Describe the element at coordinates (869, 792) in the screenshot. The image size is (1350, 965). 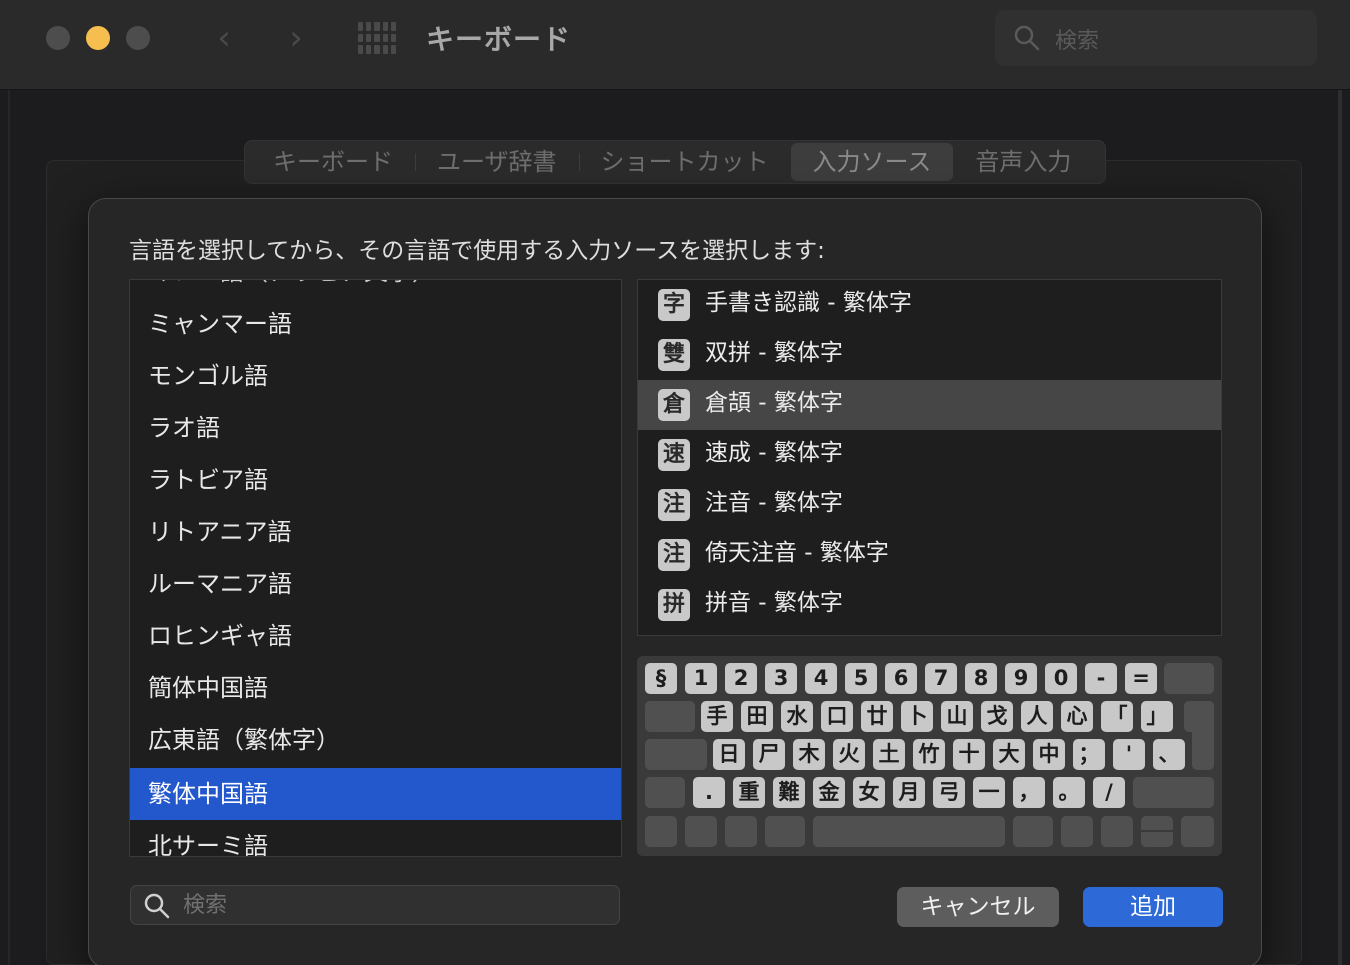
I see `keyboard-key: 女` at that location.